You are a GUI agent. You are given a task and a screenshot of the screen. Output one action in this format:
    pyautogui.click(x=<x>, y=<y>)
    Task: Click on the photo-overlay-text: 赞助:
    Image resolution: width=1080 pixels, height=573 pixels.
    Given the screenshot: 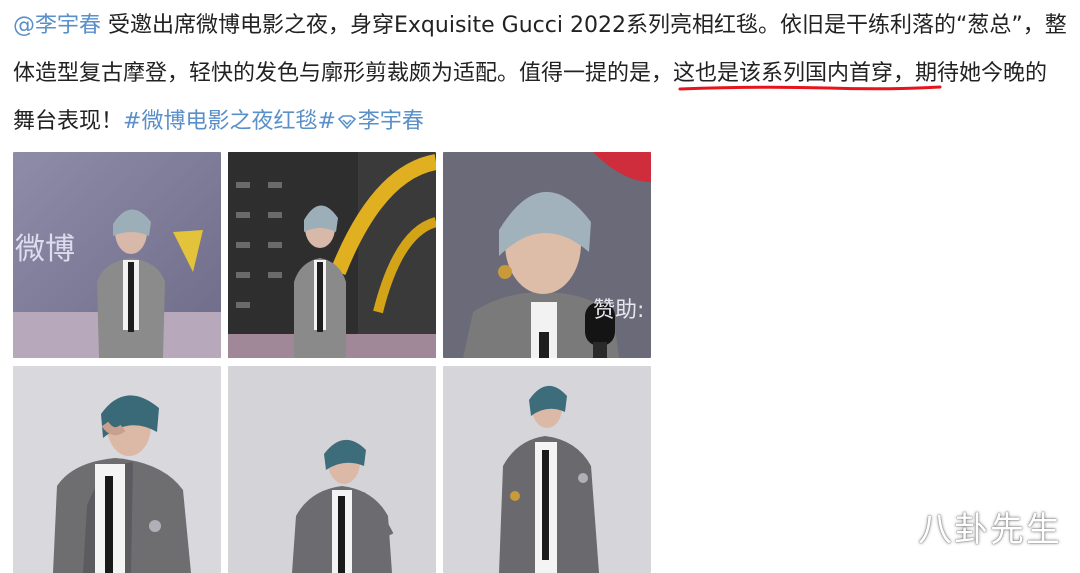 What is the action you would take?
    pyautogui.click(x=619, y=310)
    